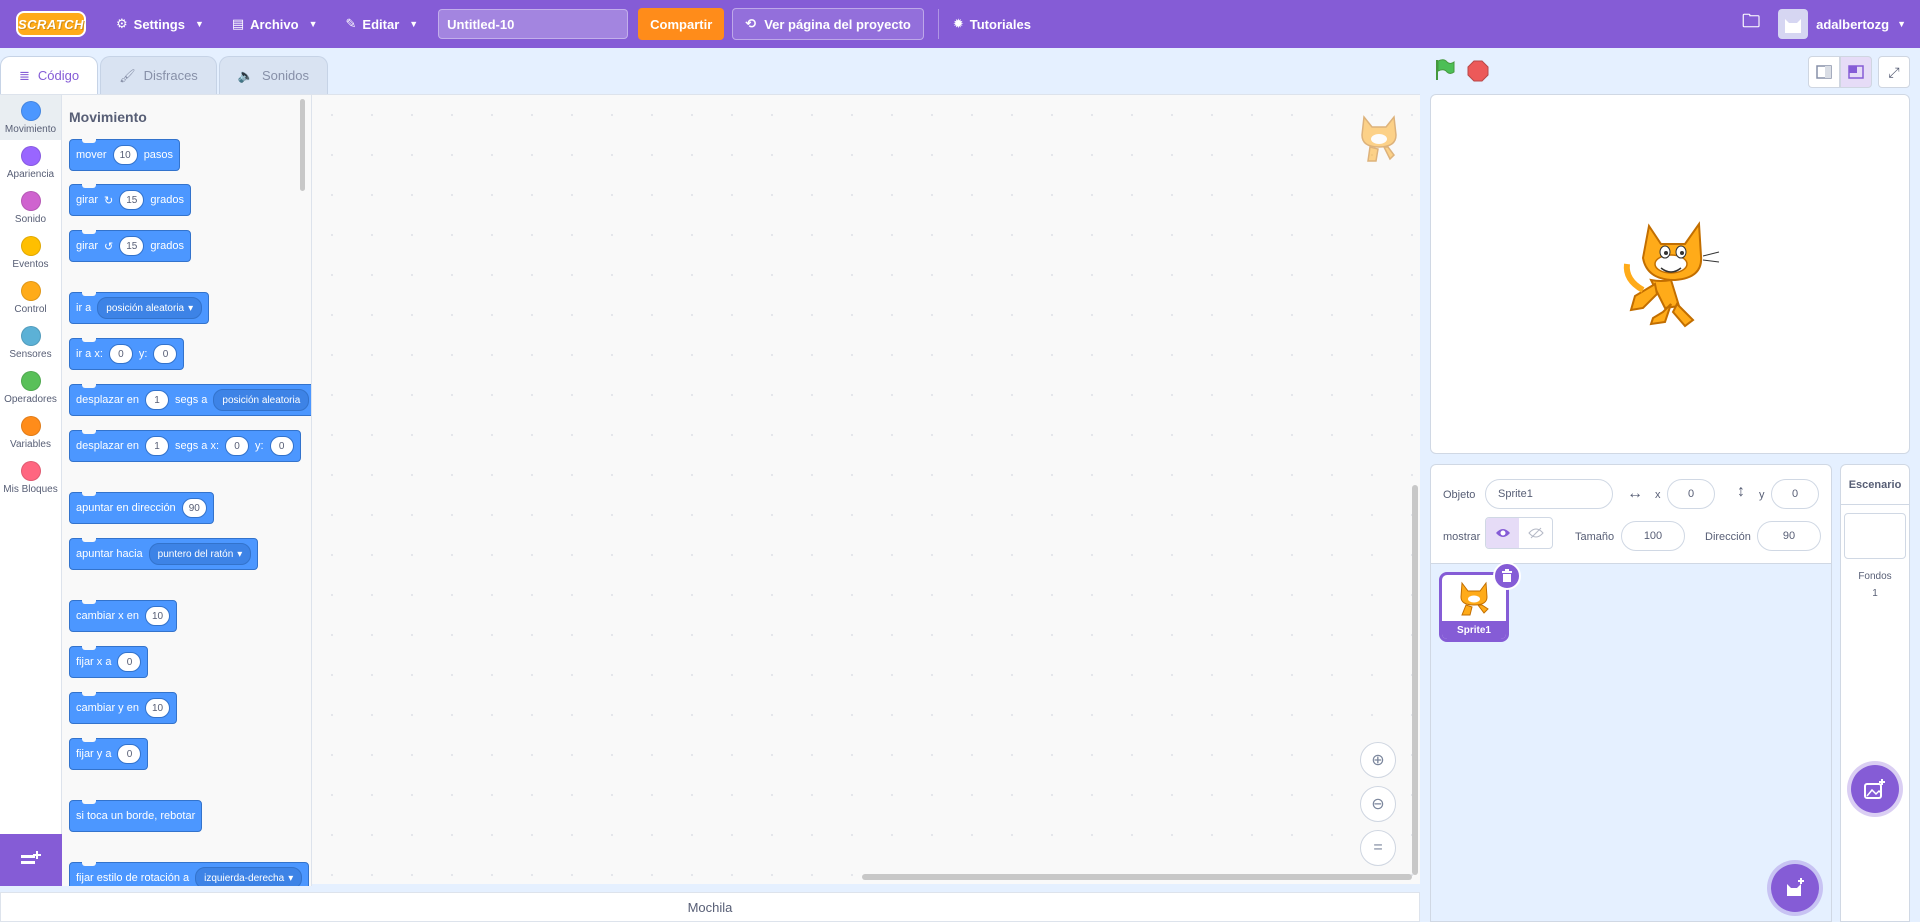 This screenshot has width=1920, height=922. I want to click on refresh-icon: ⟲, so click(751, 23).